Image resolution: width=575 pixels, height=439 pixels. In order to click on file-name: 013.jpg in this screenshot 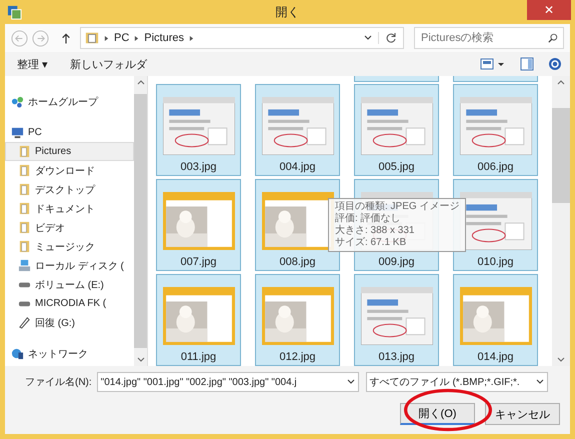, I will do `click(396, 357)`.